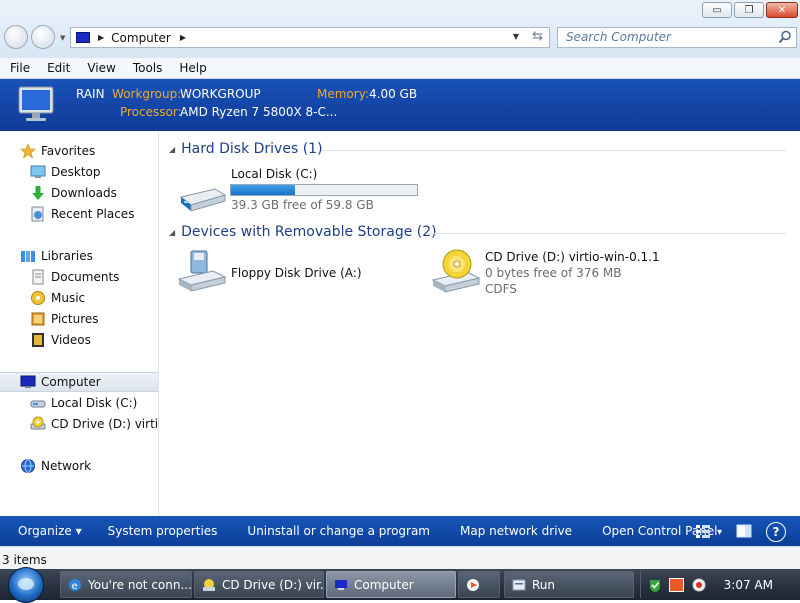  I want to click on organize-button: Organize ▾, so click(50, 531).